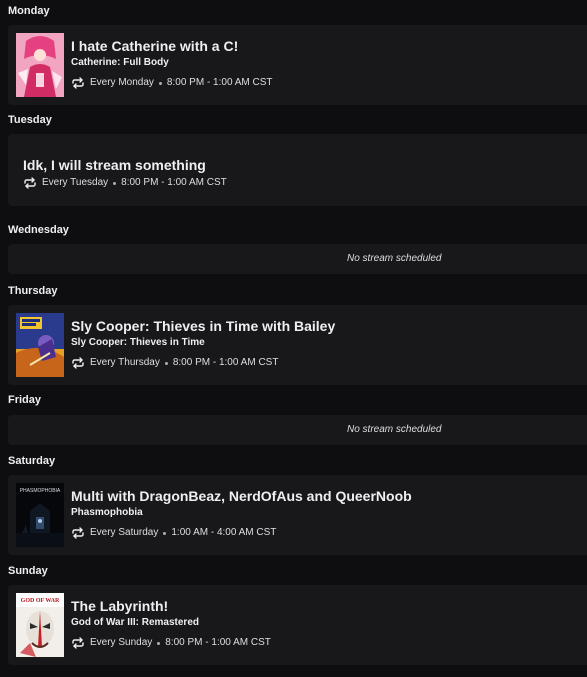 The height and width of the screenshot is (677, 587). What do you see at coordinates (120, 606) in the screenshot?
I see `stream-title: The Labyrinth!` at bounding box center [120, 606].